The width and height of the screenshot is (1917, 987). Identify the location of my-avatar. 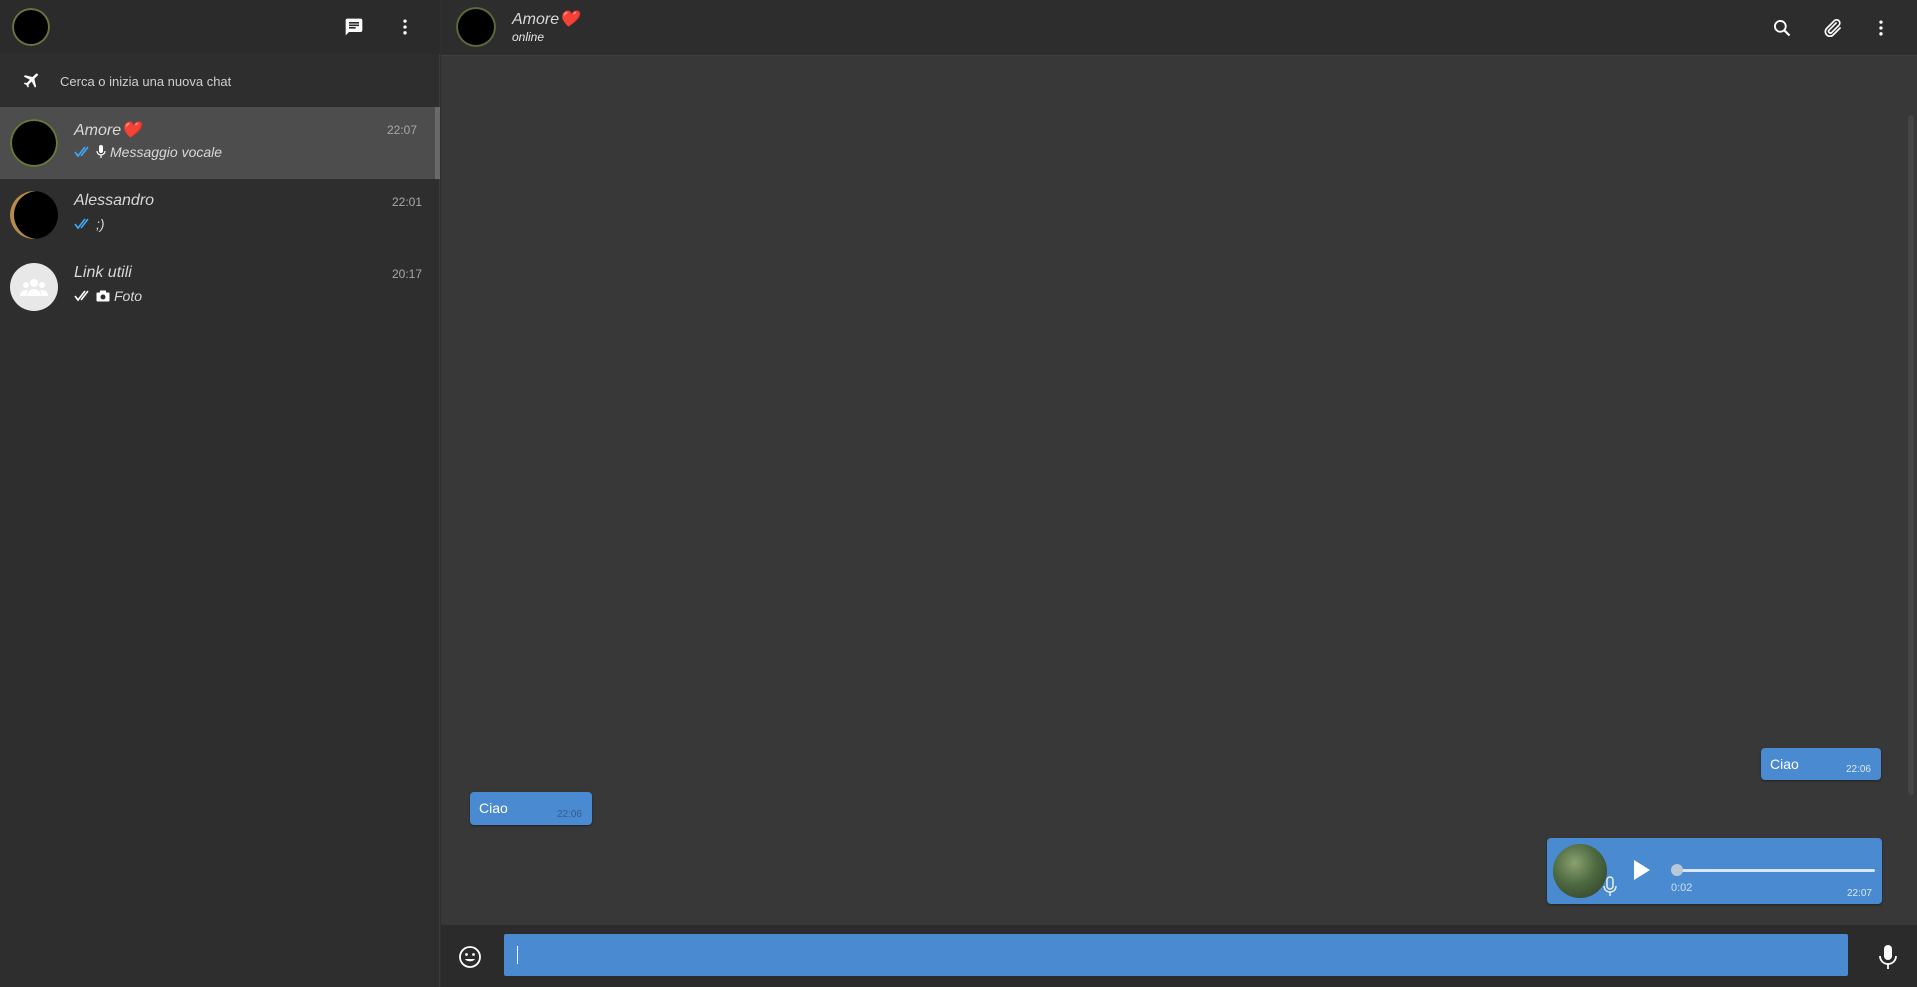
(31, 27).